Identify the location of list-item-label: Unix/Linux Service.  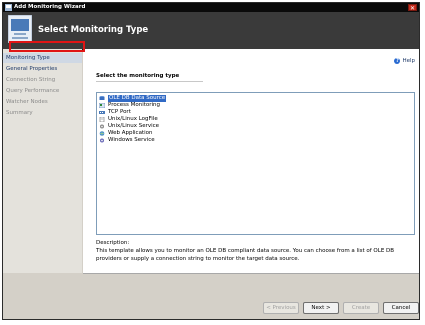
(134, 126).